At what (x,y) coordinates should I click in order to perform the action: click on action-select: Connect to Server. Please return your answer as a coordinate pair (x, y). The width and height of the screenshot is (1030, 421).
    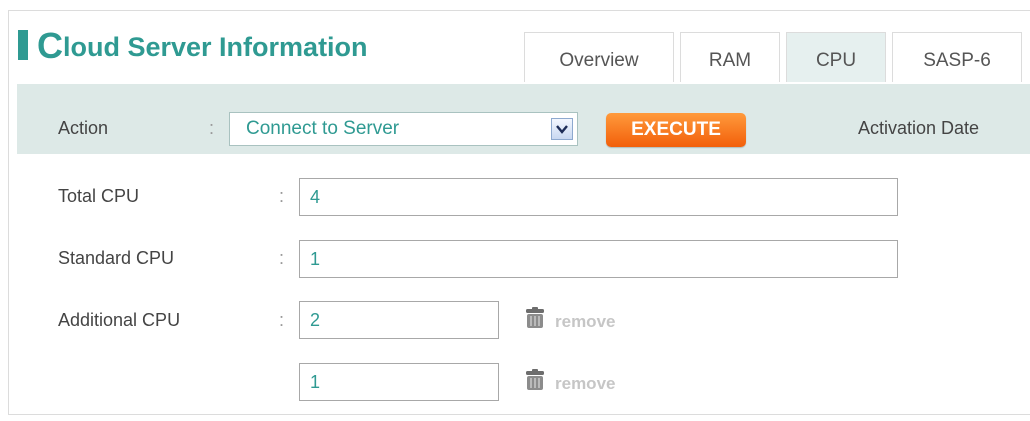
    Looking at the image, I should click on (403, 129).